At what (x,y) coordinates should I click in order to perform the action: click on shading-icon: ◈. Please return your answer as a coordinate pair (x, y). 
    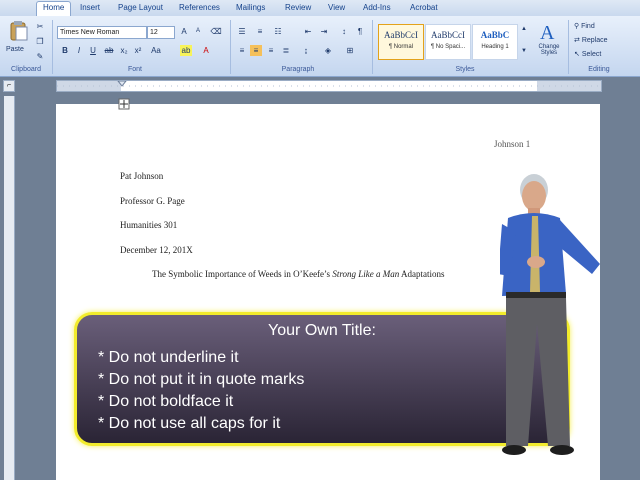
    Looking at the image, I should click on (328, 50).